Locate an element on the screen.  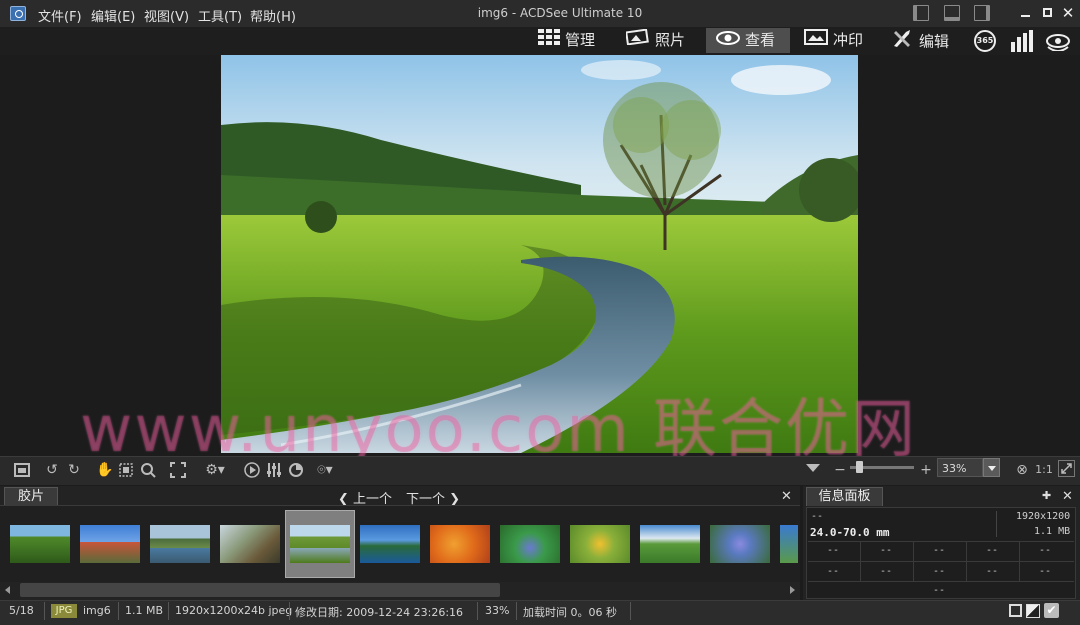
format-badge: JPG is located at coordinates (64, 611).